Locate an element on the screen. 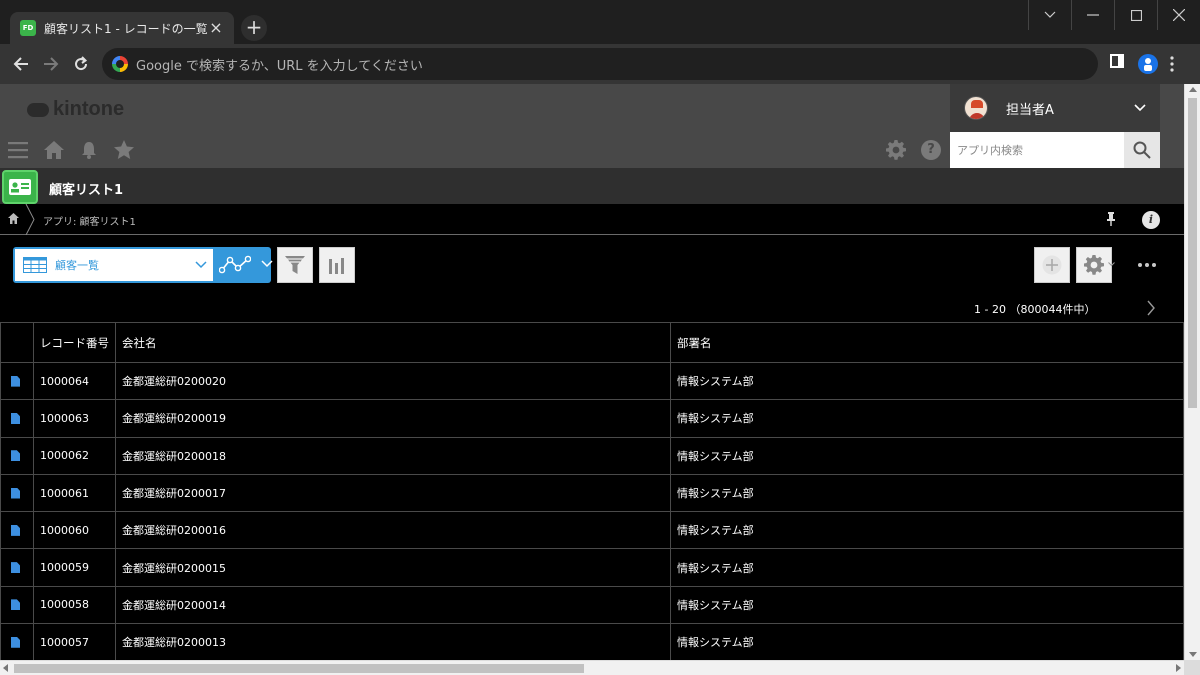  view-selector: 顧客一覧 is located at coordinates (143, 265).